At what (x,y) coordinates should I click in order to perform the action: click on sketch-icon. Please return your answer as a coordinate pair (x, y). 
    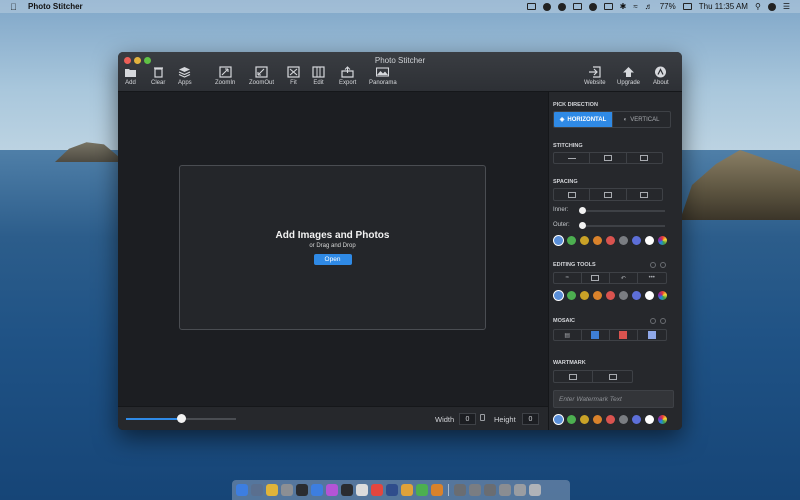
    Looking at the image, I should click on (407, 490).